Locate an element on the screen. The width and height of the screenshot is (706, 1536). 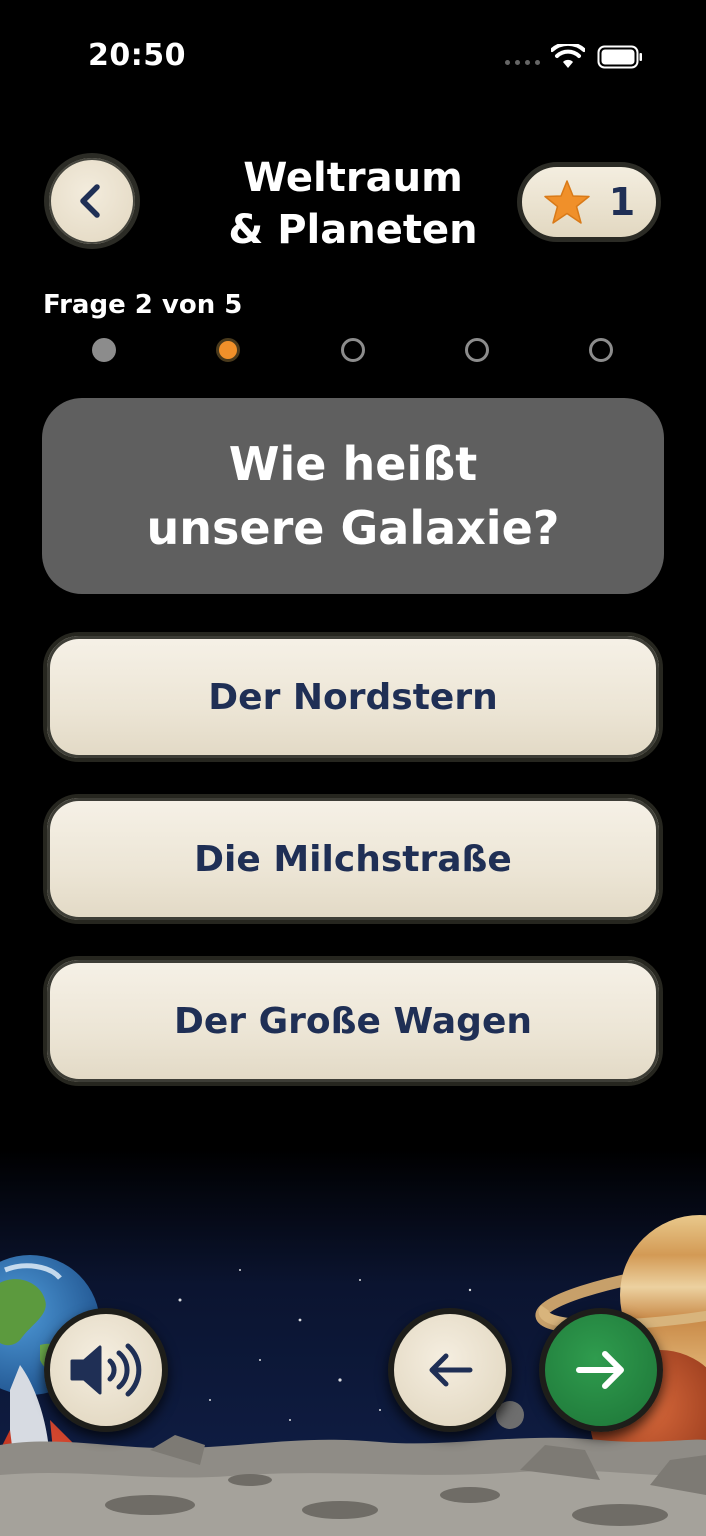
star-icon is located at coordinates (567, 202).